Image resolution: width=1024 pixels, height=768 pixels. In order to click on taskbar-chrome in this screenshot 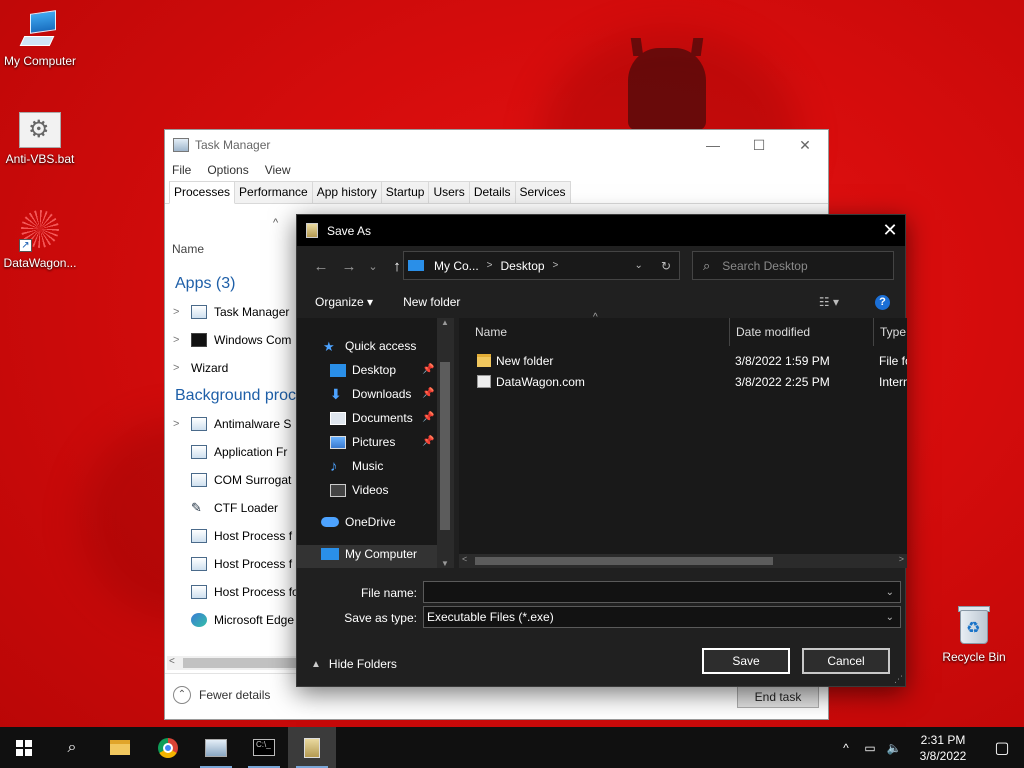, I will do `click(168, 747)`.